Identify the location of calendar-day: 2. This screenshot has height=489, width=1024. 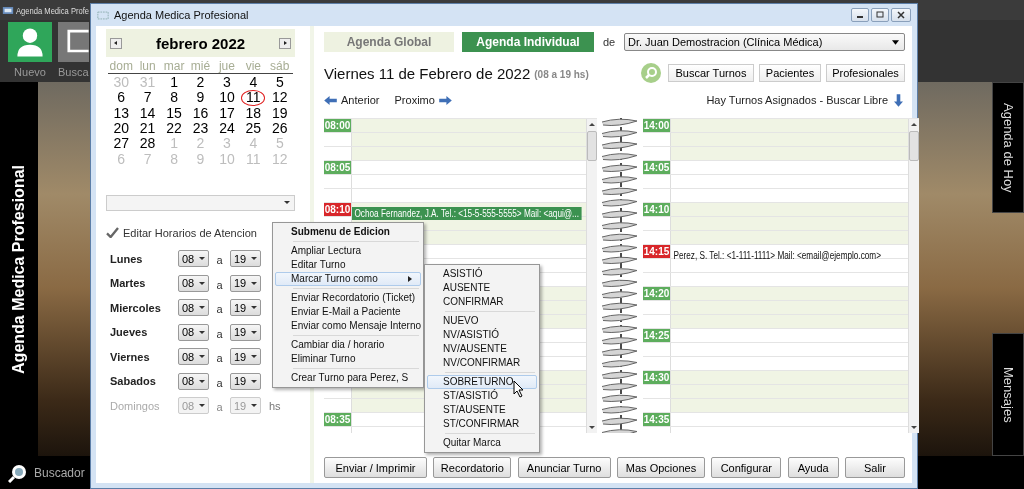
(200, 83).